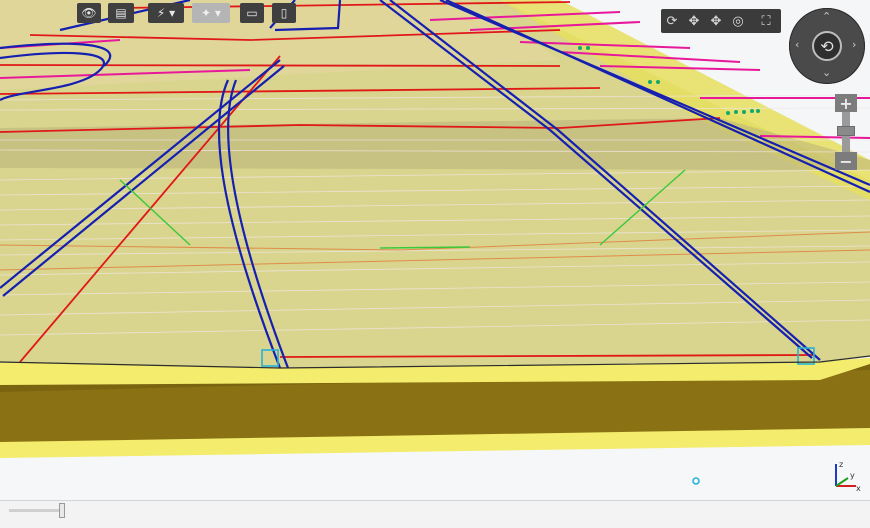  Describe the element at coordinates (62, 510) in the screenshot. I see `transparency-slider-thumb` at that location.